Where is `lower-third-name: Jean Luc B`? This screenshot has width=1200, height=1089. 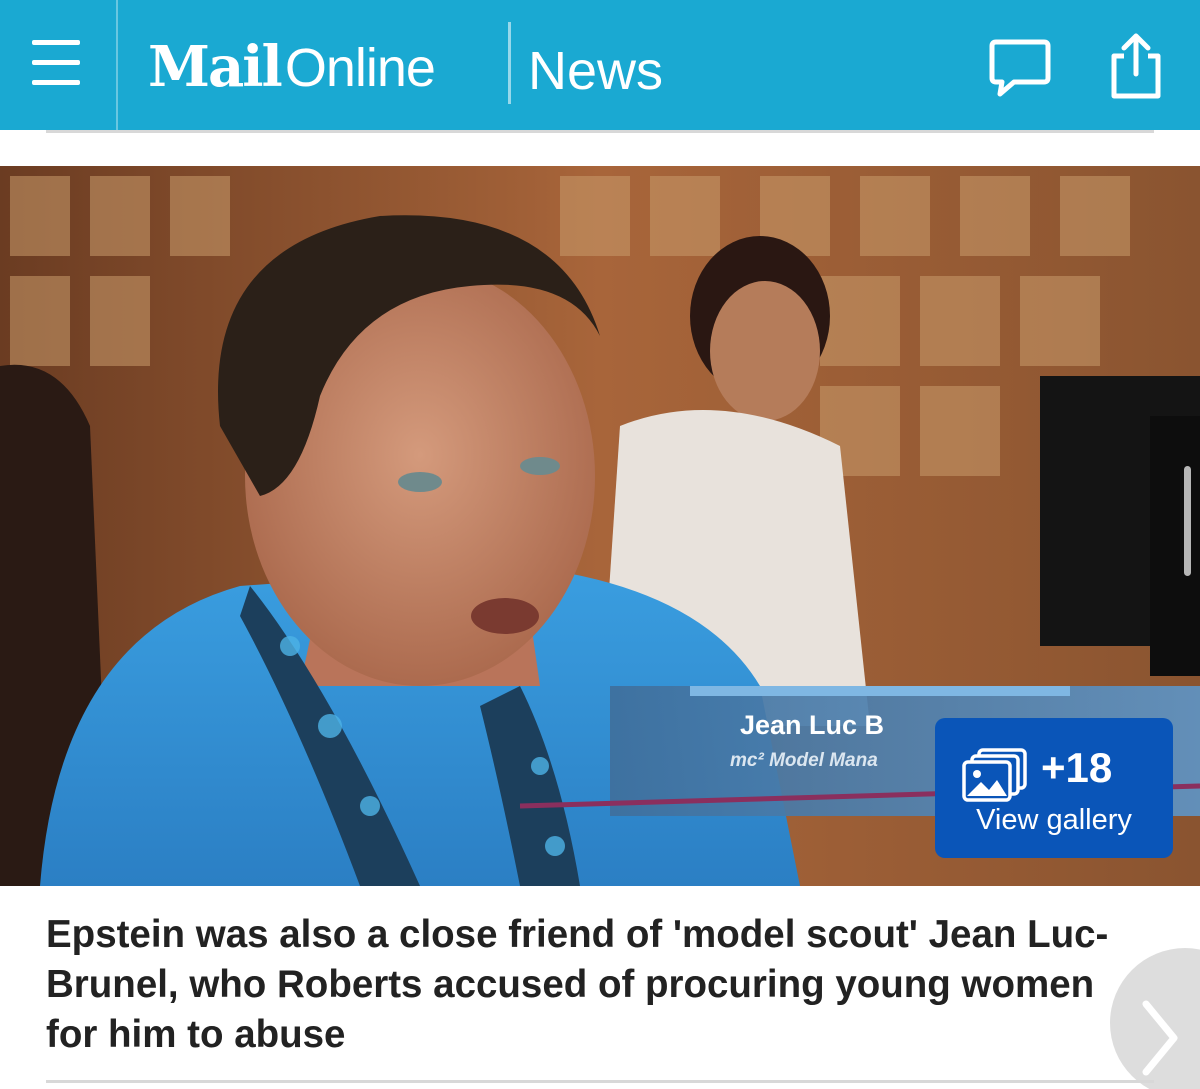
lower-third-name: Jean Luc B is located at coordinates (812, 725).